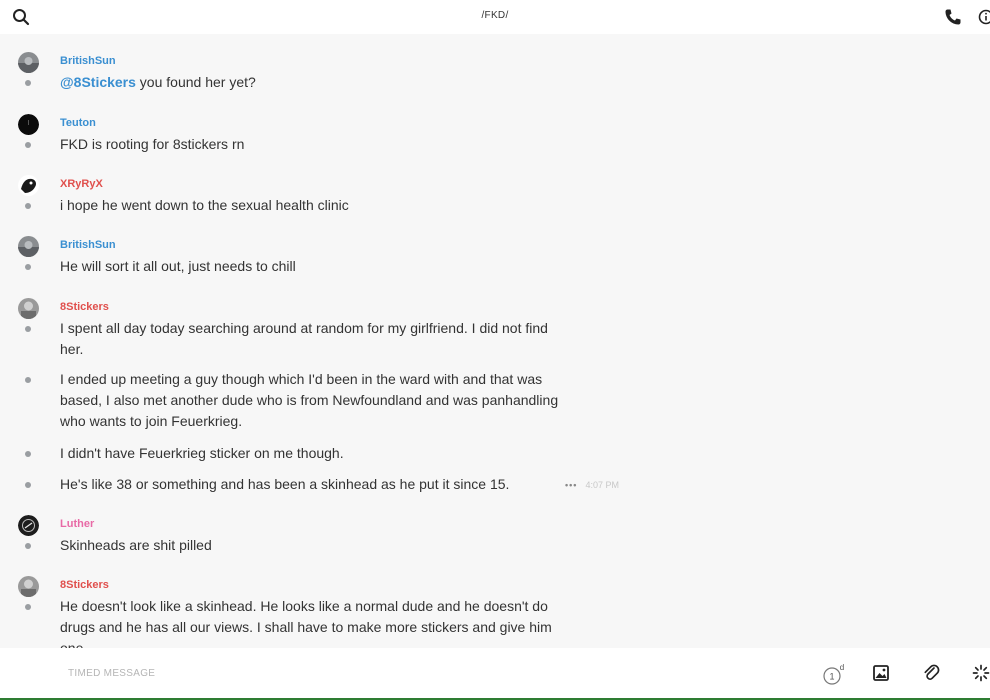 The width and height of the screenshot is (990, 700). I want to click on mention-link: @8Stickers, so click(98, 82).